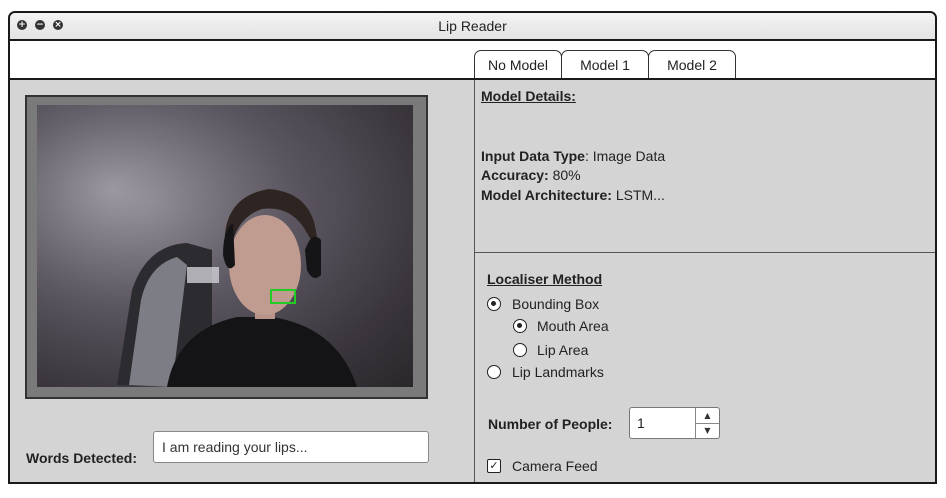 Image resolution: width=946 pixels, height=498 pixels. What do you see at coordinates (562, 350) in the screenshot?
I see `lip-area-label: Lip Area` at bounding box center [562, 350].